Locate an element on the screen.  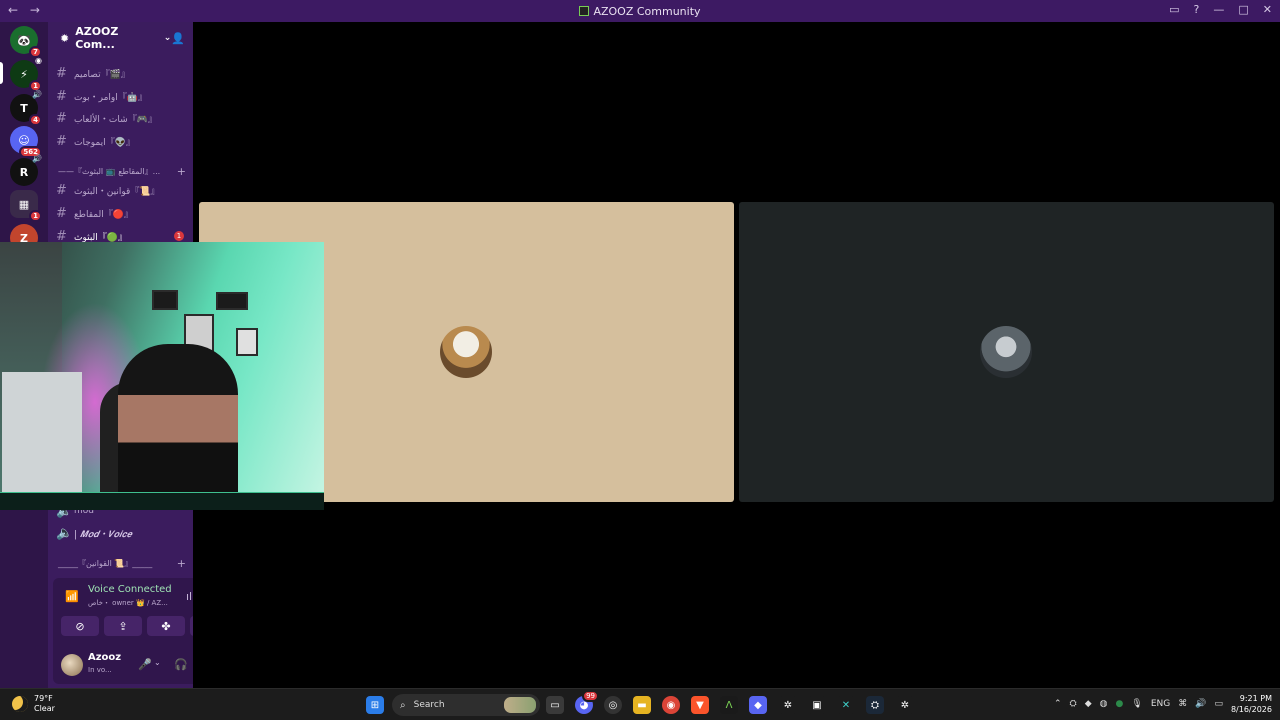
channel-label: البثوث『🟢』 is located at coordinates (101, 237).